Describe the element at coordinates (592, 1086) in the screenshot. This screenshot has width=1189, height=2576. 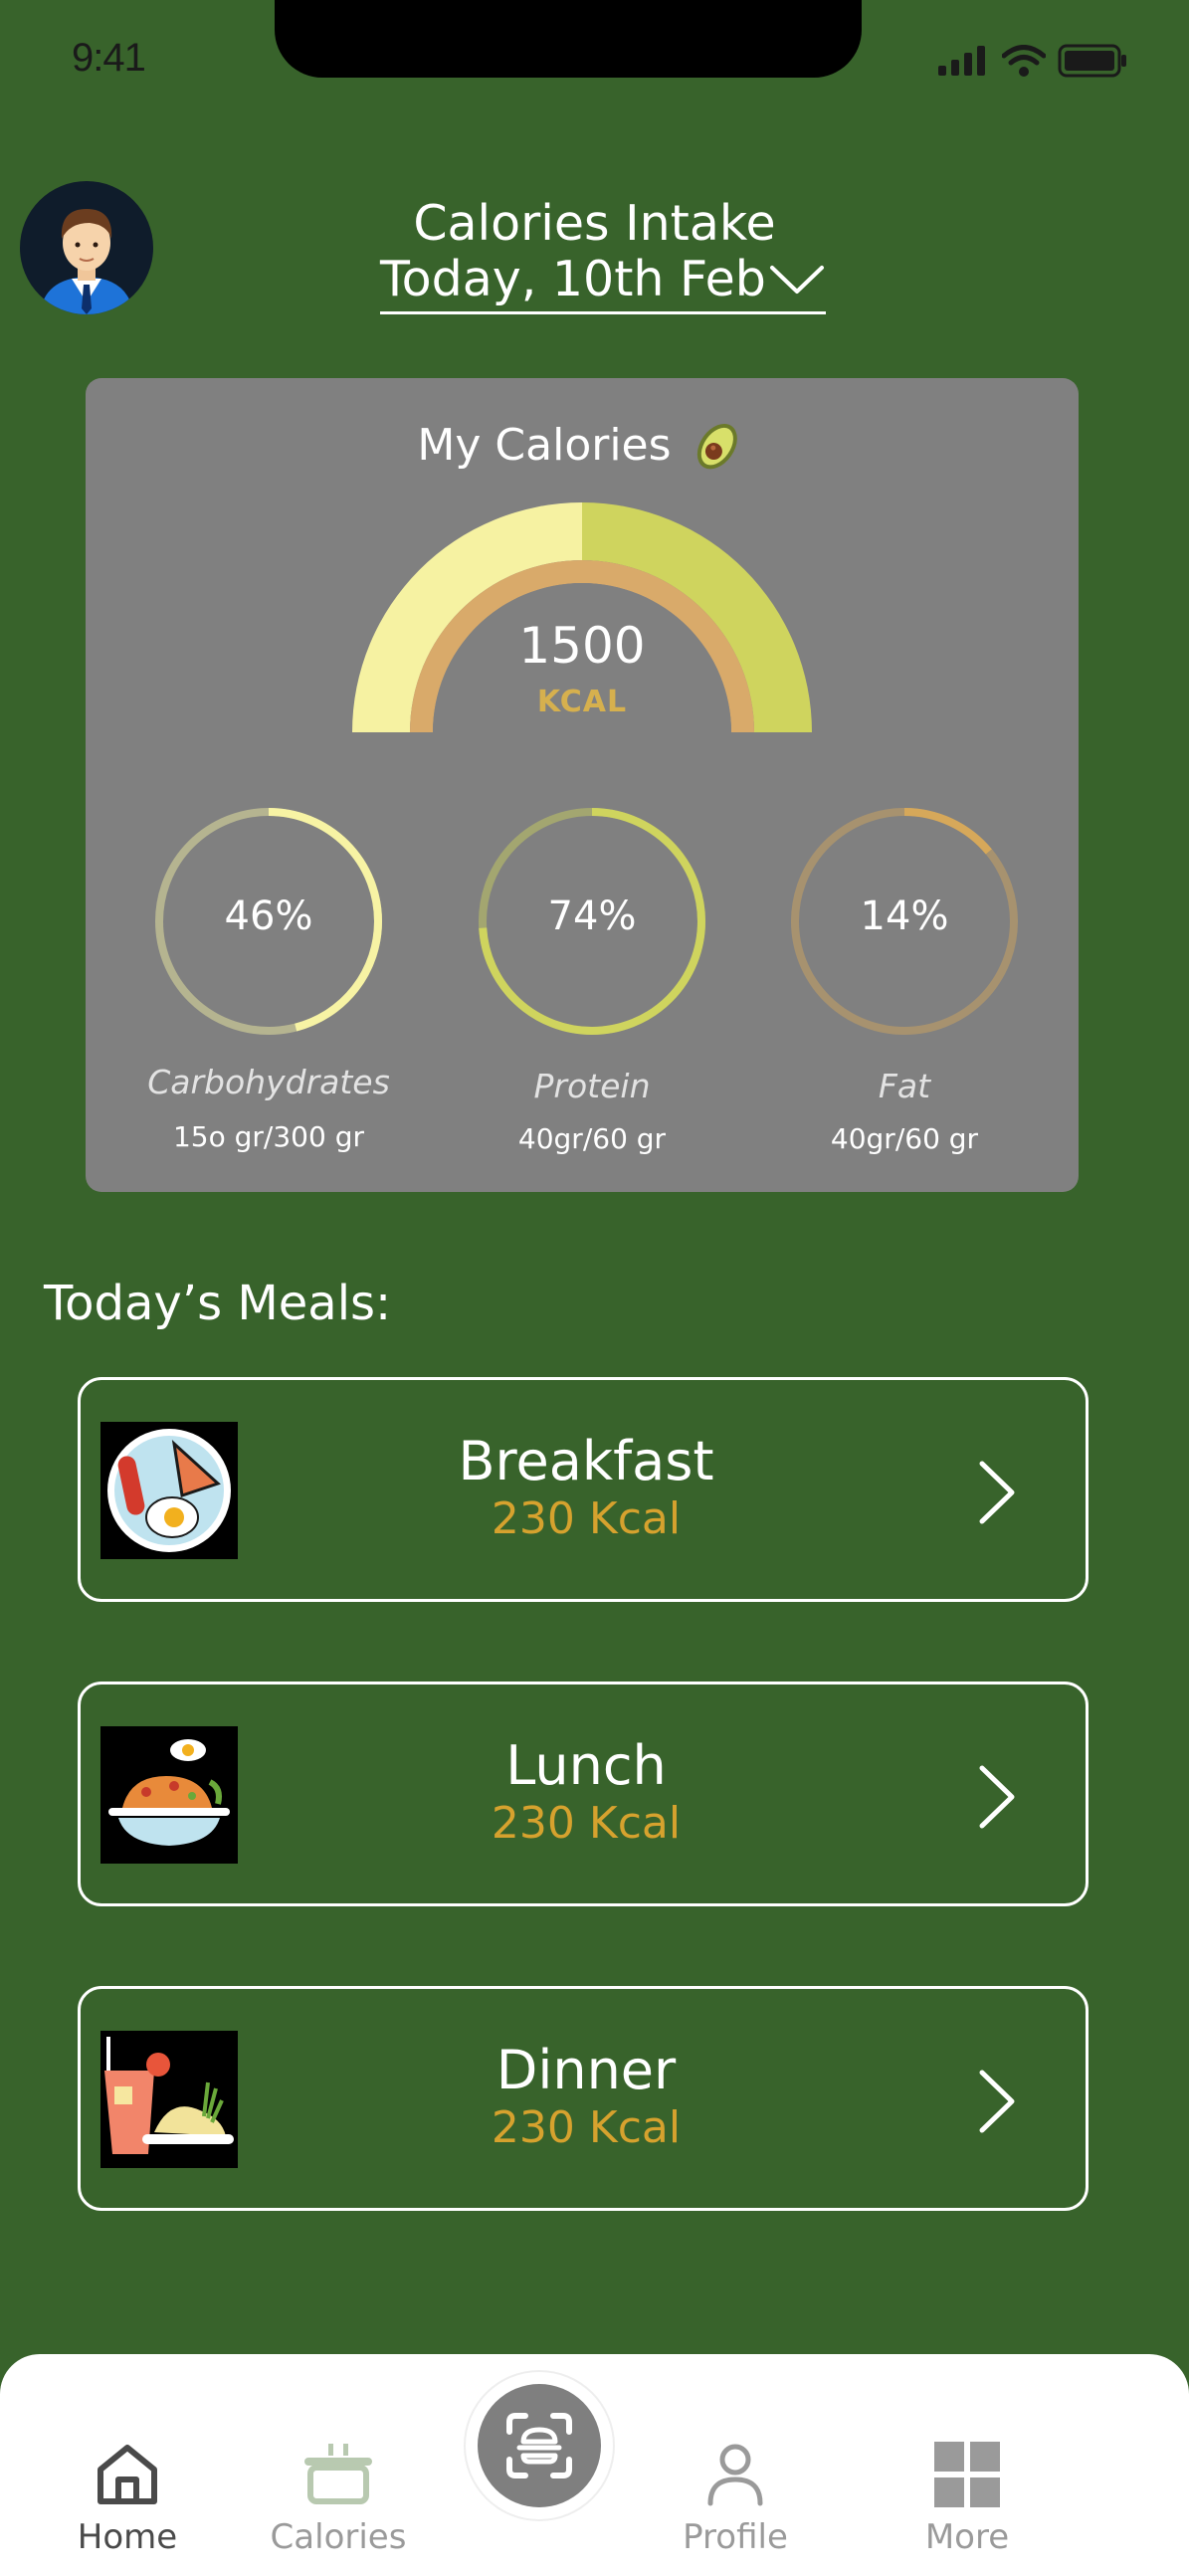
I see `macro-name: Protein` at that location.